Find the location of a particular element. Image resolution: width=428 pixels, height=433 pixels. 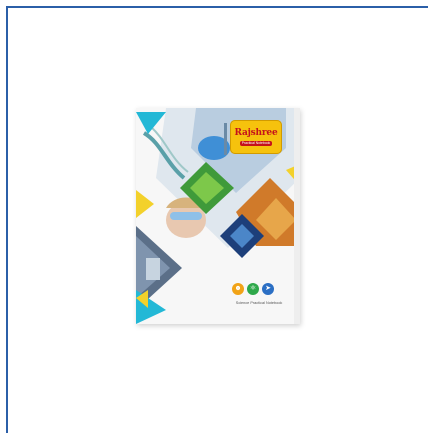

frame-border-top is located at coordinates (217, 7).